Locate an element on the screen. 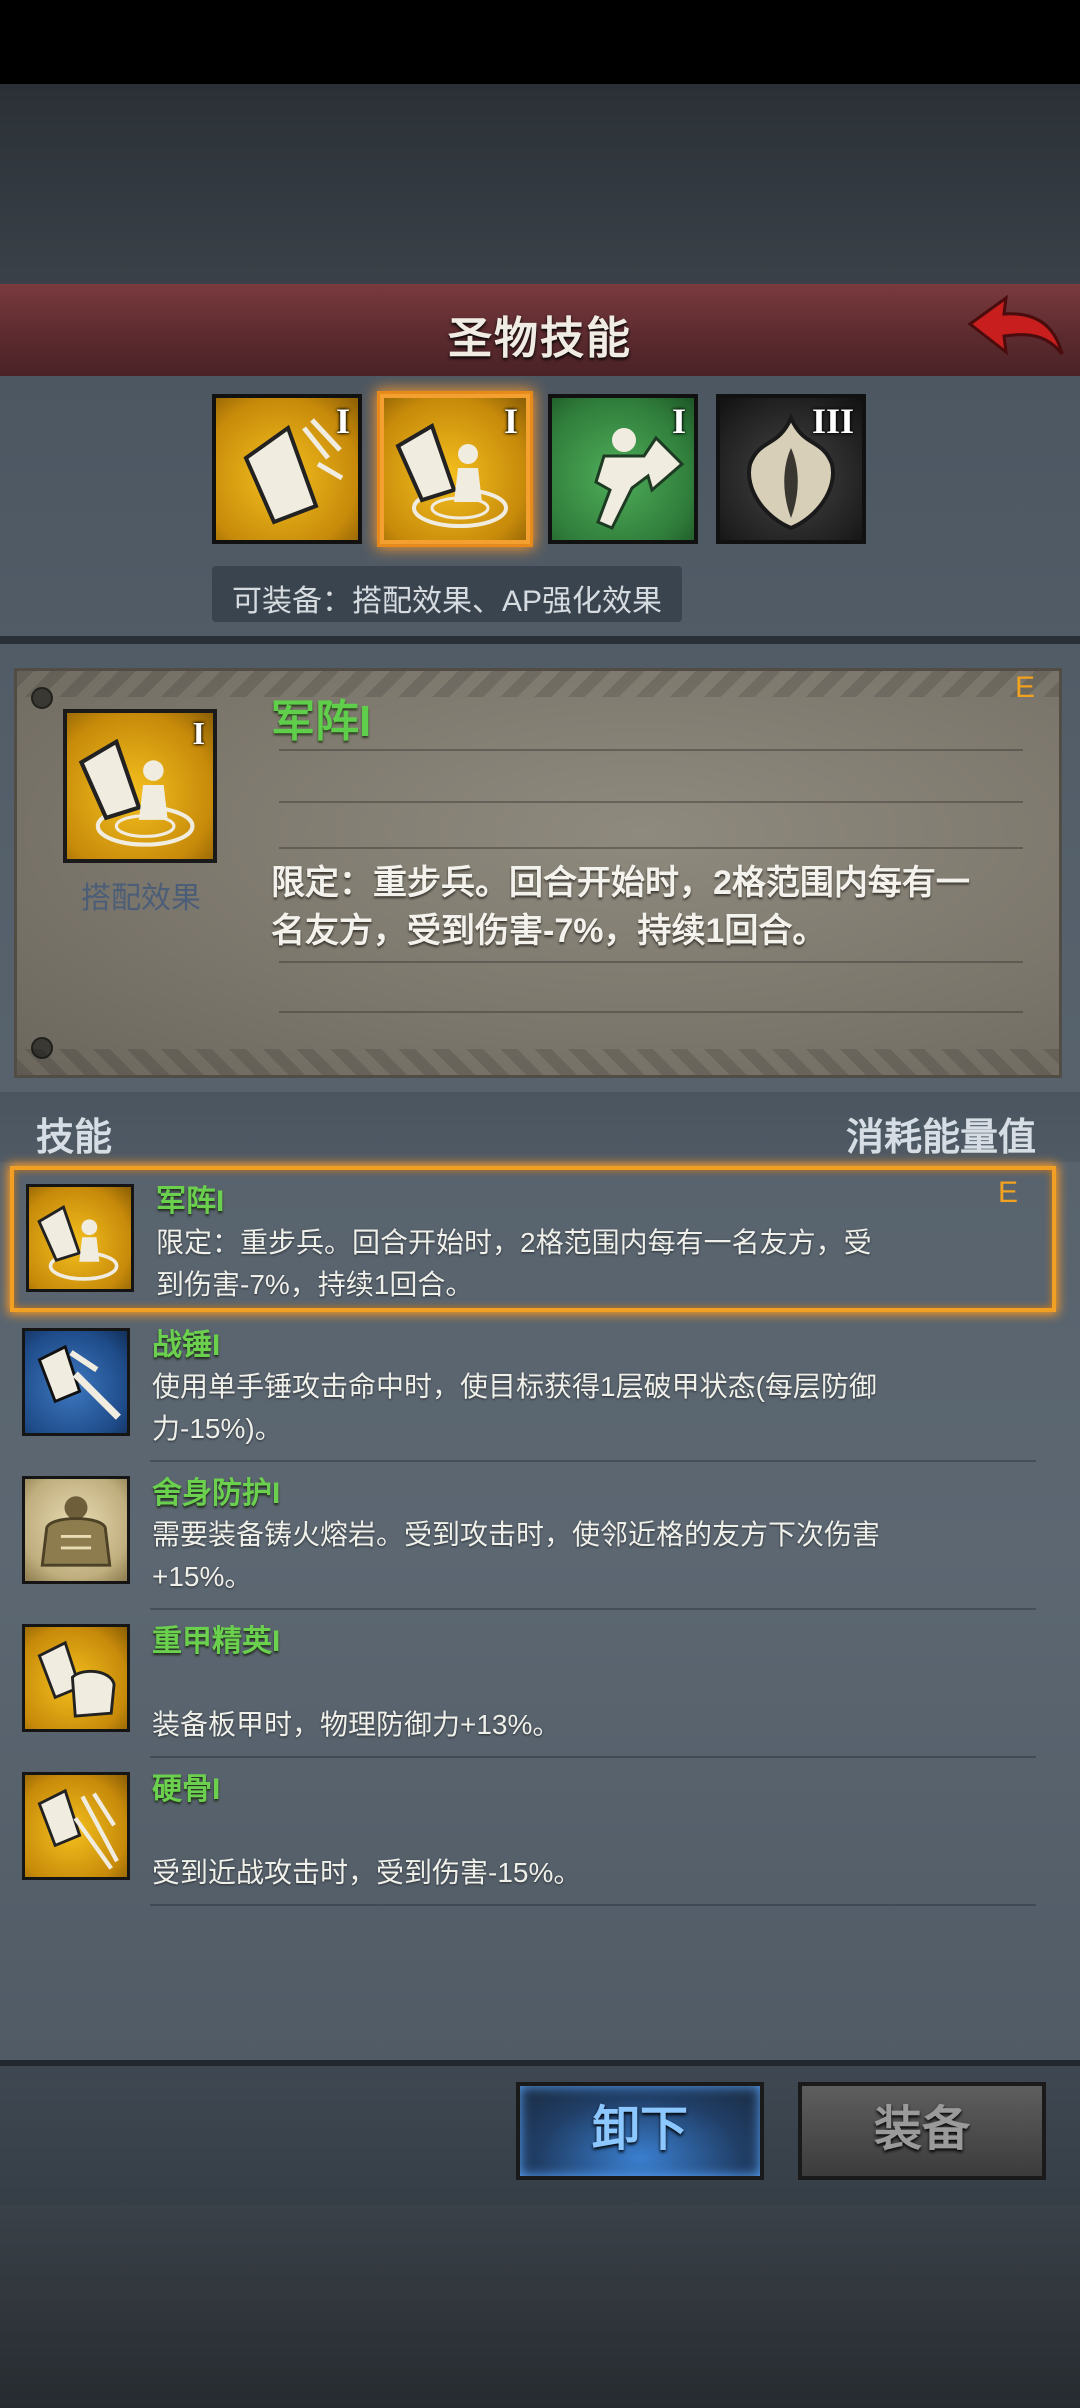 The width and height of the screenshot is (1080, 2408). skill-name: 战锤I is located at coordinates (186, 1345).